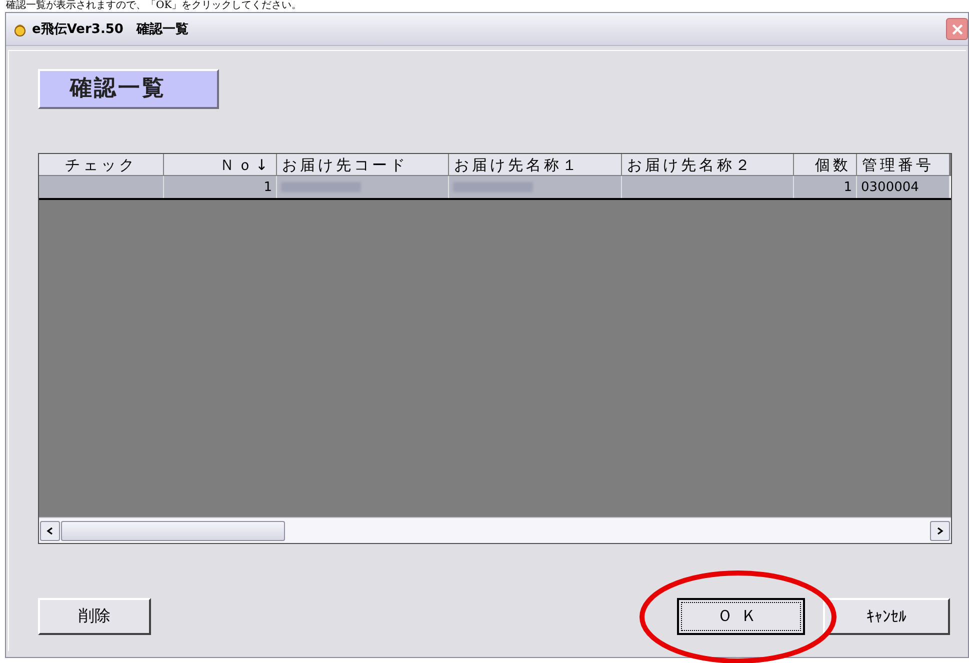 This screenshot has height=663, width=969. What do you see at coordinates (101, 165) in the screenshot?
I see `column-header: チェック` at bounding box center [101, 165].